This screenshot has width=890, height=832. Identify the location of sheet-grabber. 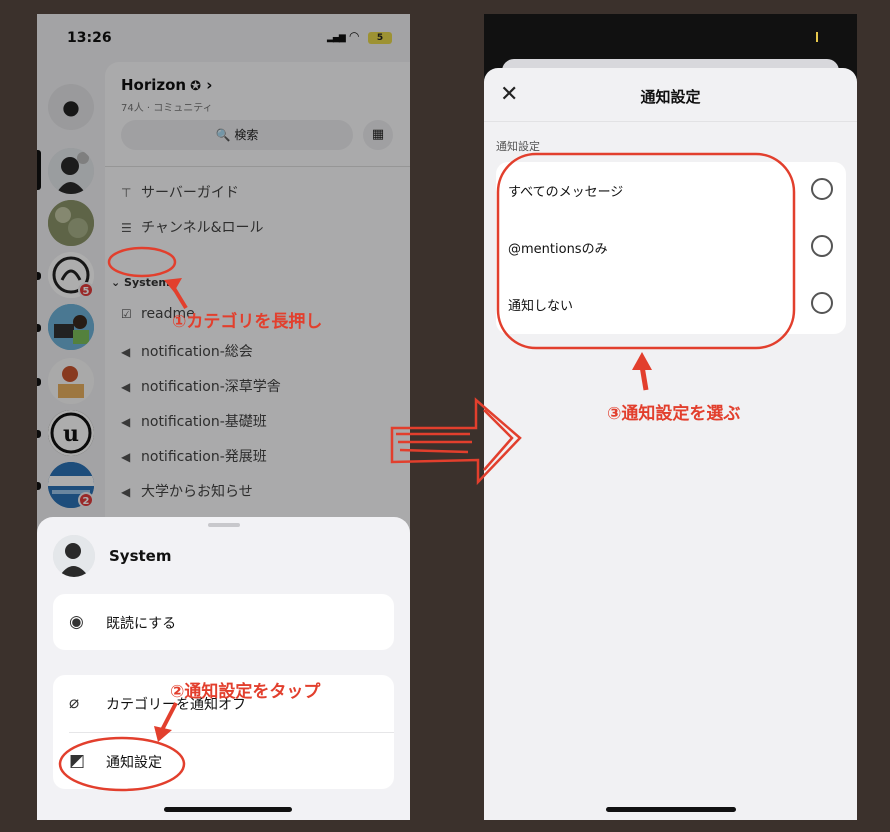
(224, 525).